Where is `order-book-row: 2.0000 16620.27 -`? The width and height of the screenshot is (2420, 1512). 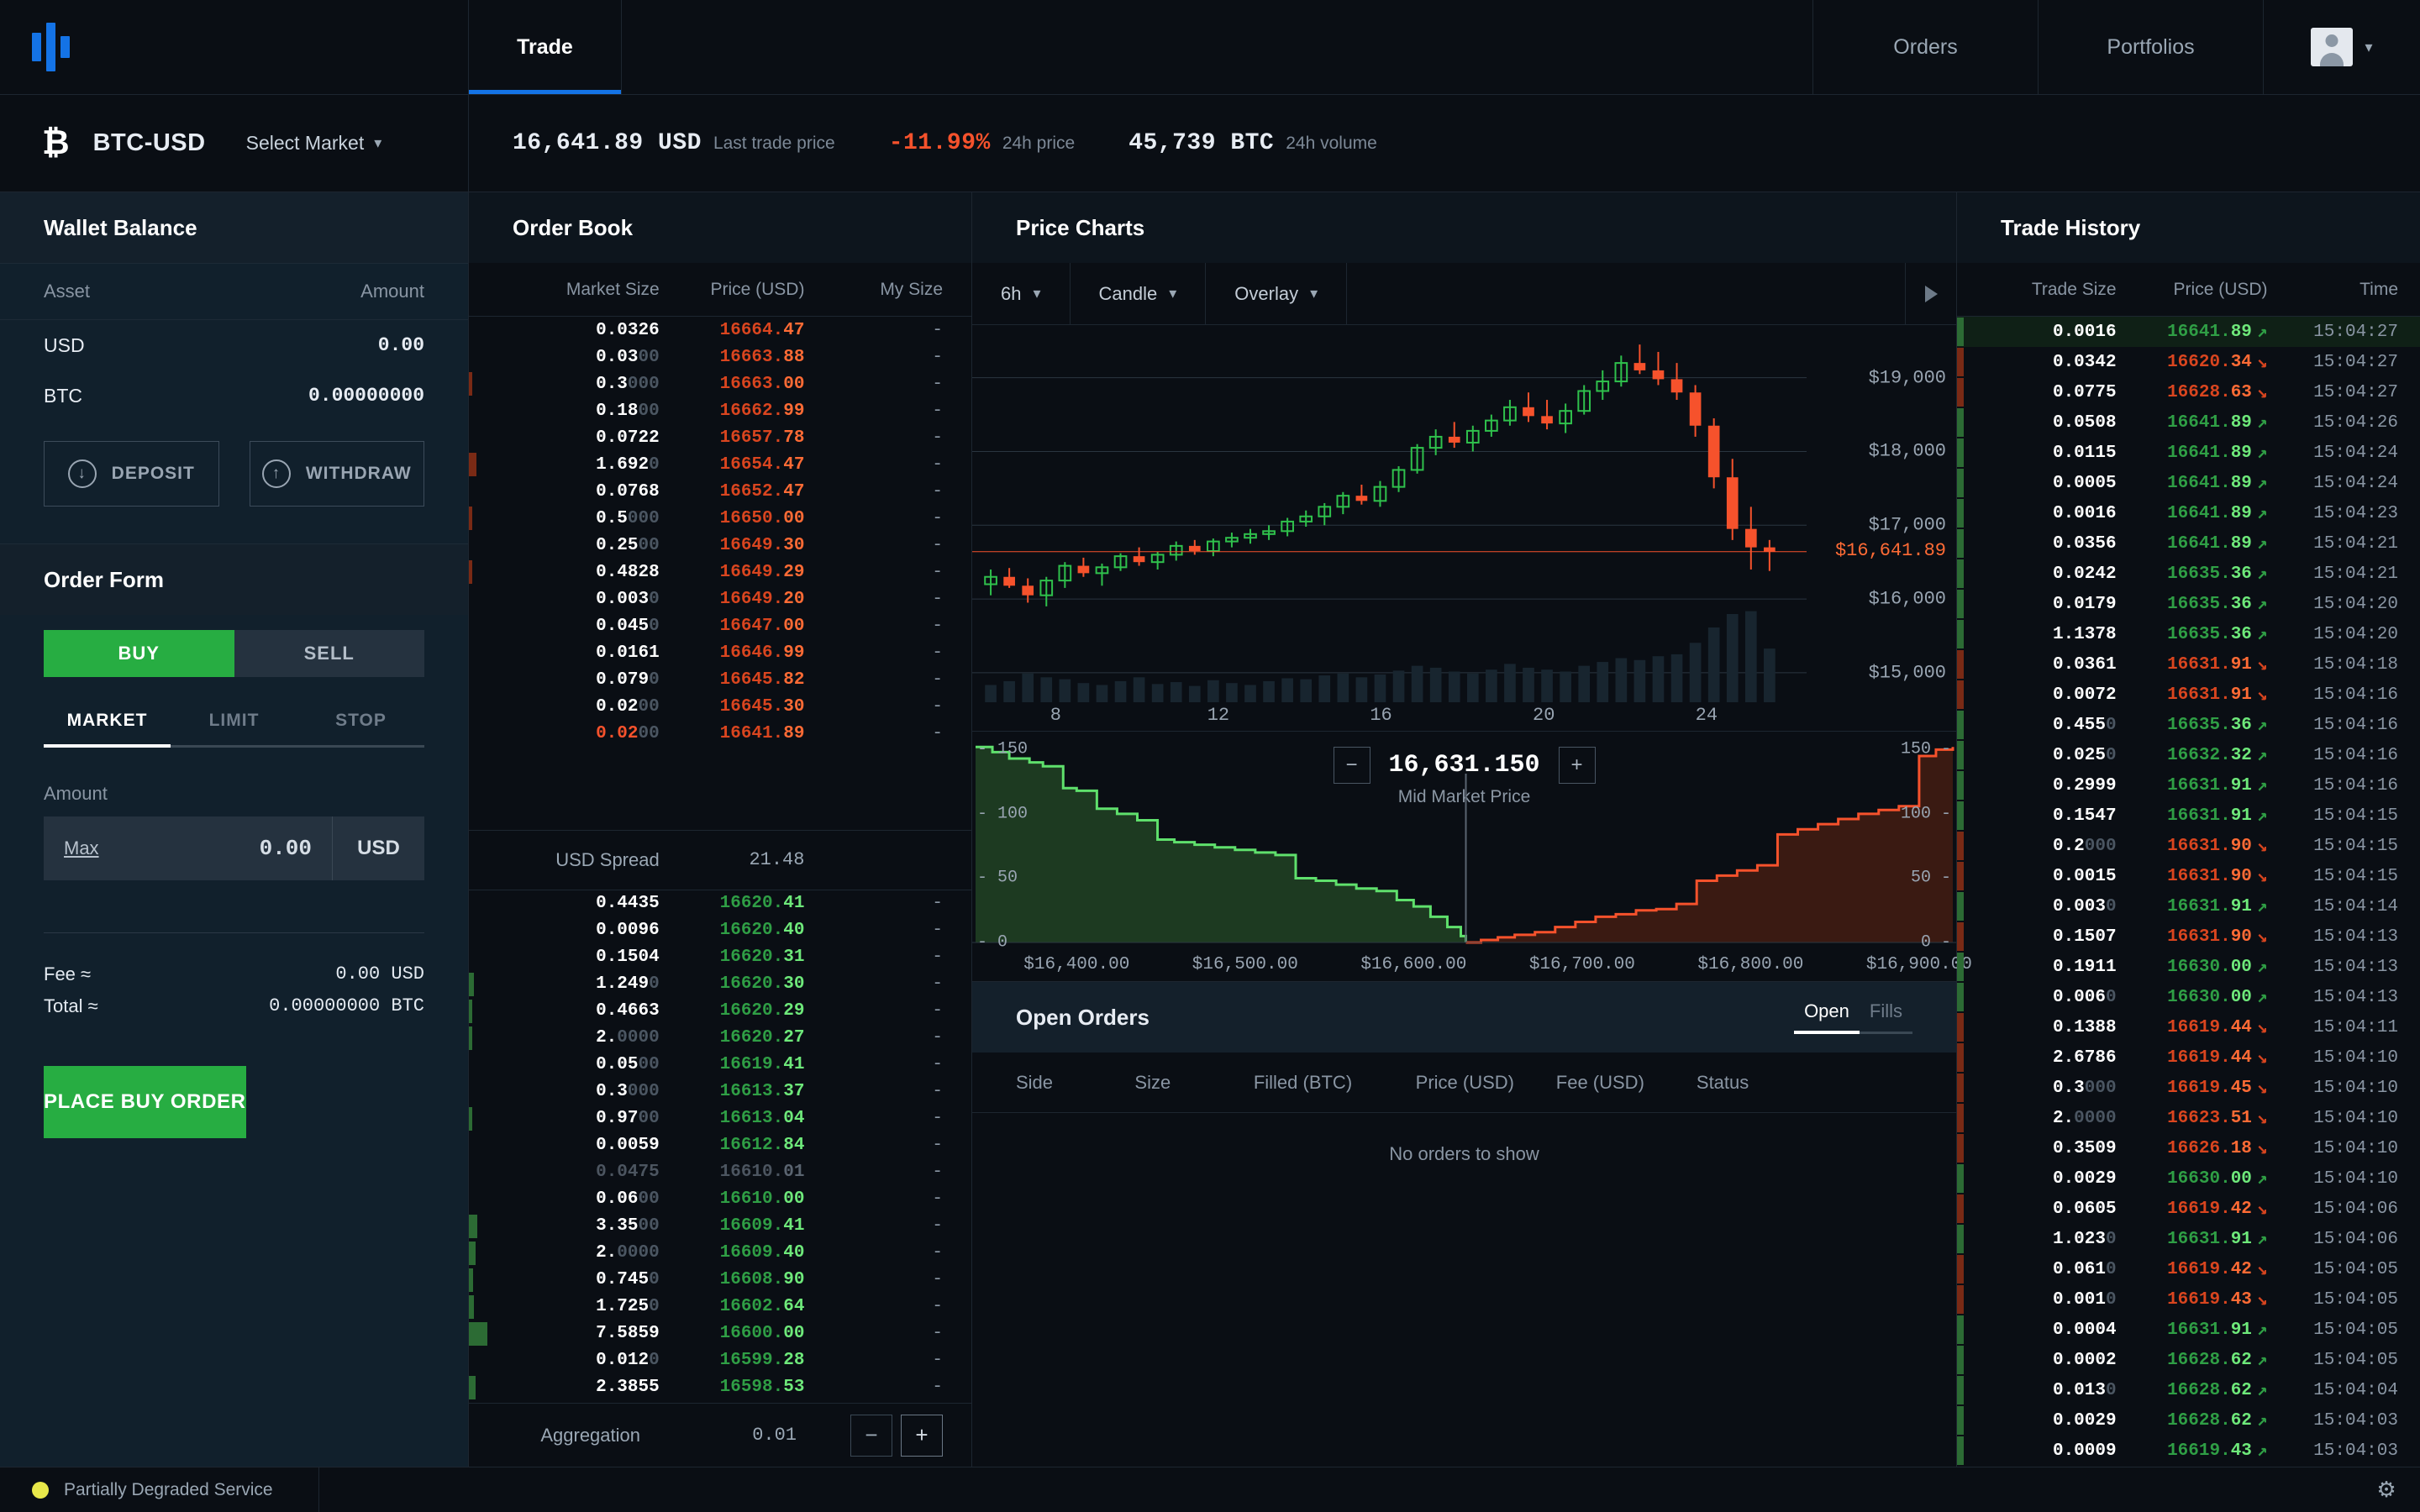
order-book-row: 2.0000 16620.27 - is located at coordinates (720, 1038).